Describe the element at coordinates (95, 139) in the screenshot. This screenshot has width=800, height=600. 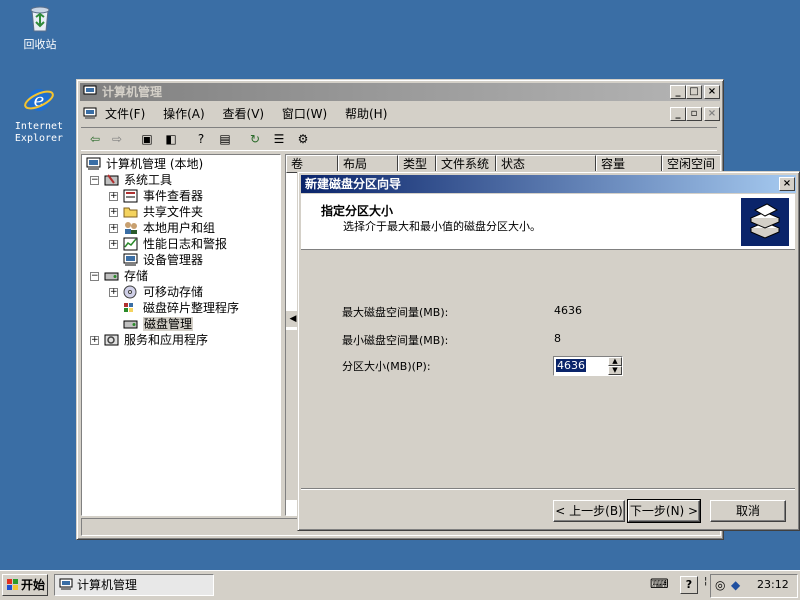
I see `back-icon: ⇦` at that location.